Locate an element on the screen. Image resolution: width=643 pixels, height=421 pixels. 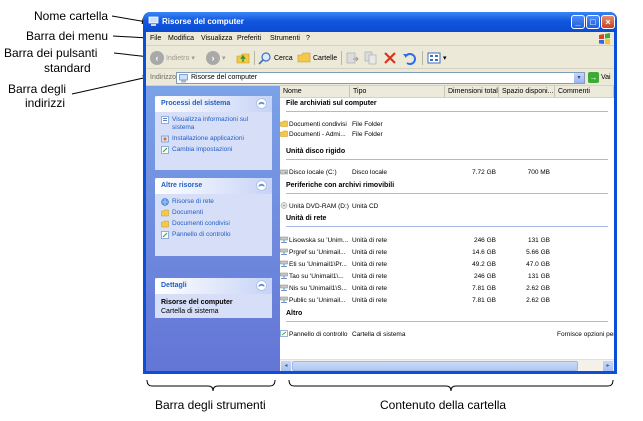
menu-visualizza: Visualizza is located at coordinates (216, 38).